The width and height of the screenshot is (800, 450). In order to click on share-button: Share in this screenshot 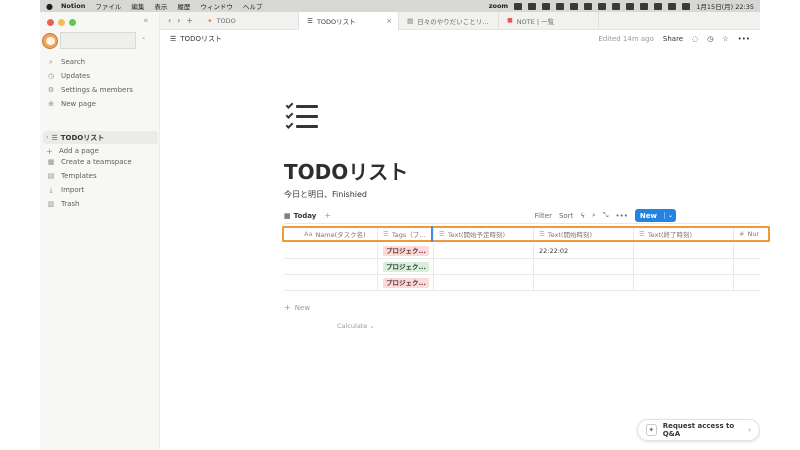, I will do `click(673, 39)`.